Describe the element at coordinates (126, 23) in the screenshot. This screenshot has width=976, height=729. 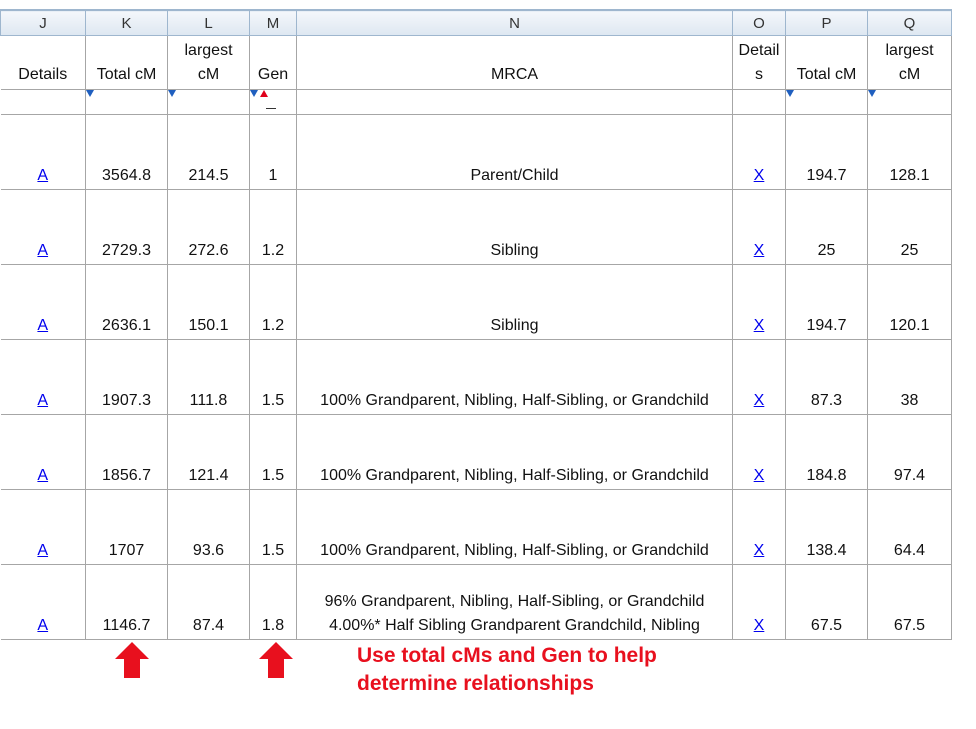
I see `column-header-k: K` at that location.